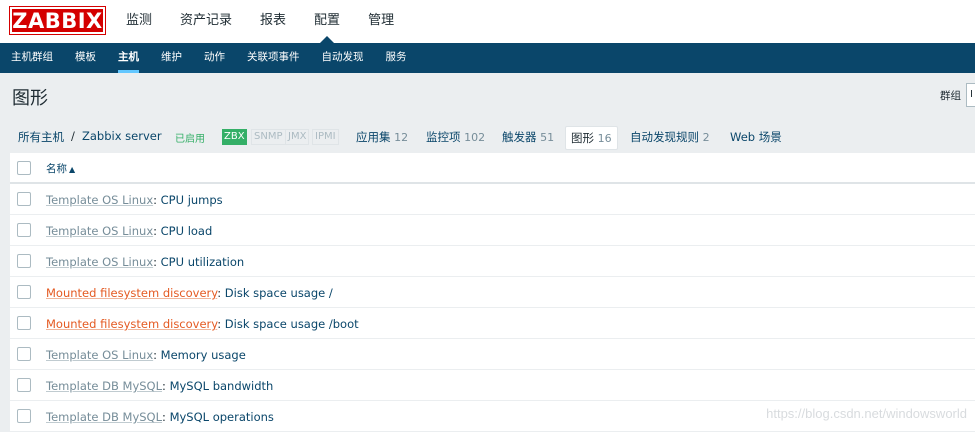 Image resolution: width=975 pixels, height=432 pixels. What do you see at coordinates (203, 355) in the screenshot?
I see `graph-link: Memory usage` at bounding box center [203, 355].